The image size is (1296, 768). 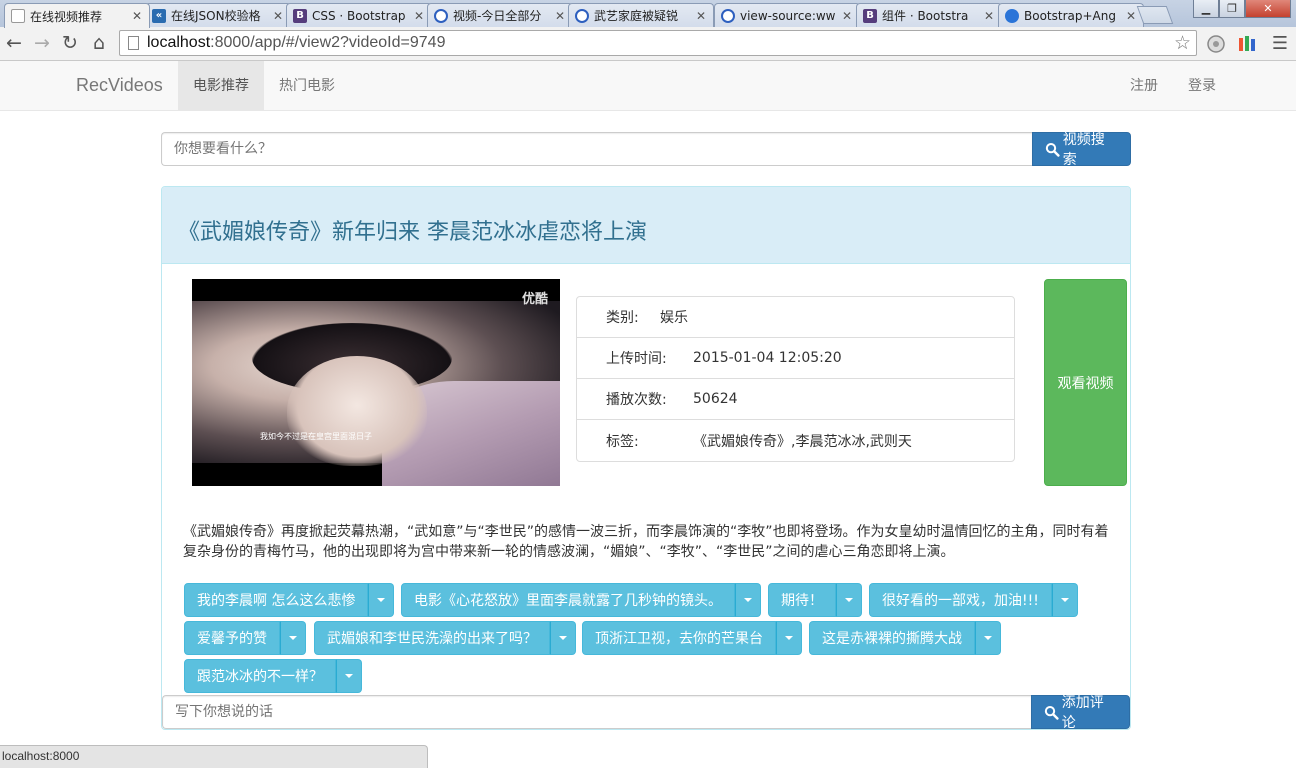 I want to click on maximize-icon: ❐, so click(x=1232, y=9).